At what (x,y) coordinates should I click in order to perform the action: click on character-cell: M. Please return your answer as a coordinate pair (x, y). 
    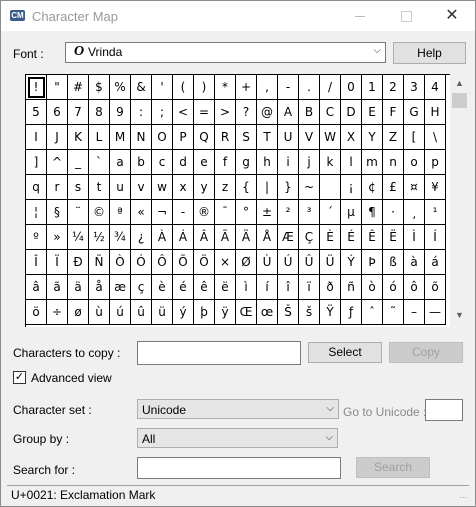
    Looking at the image, I should click on (120, 137).